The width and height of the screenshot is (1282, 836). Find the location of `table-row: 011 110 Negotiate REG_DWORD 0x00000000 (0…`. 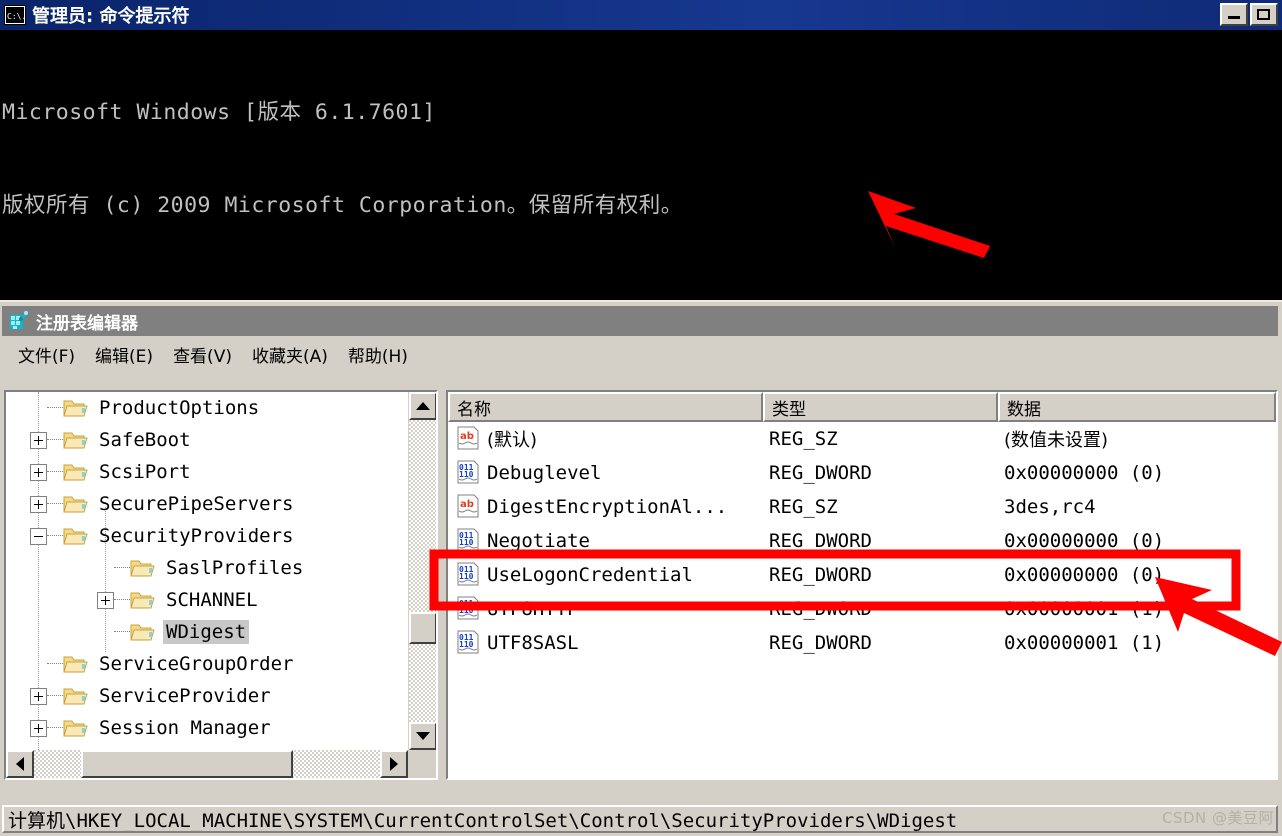

table-row: 011 110 Negotiate REG_DWORD 0x00000000 (0… is located at coordinates (862, 541).